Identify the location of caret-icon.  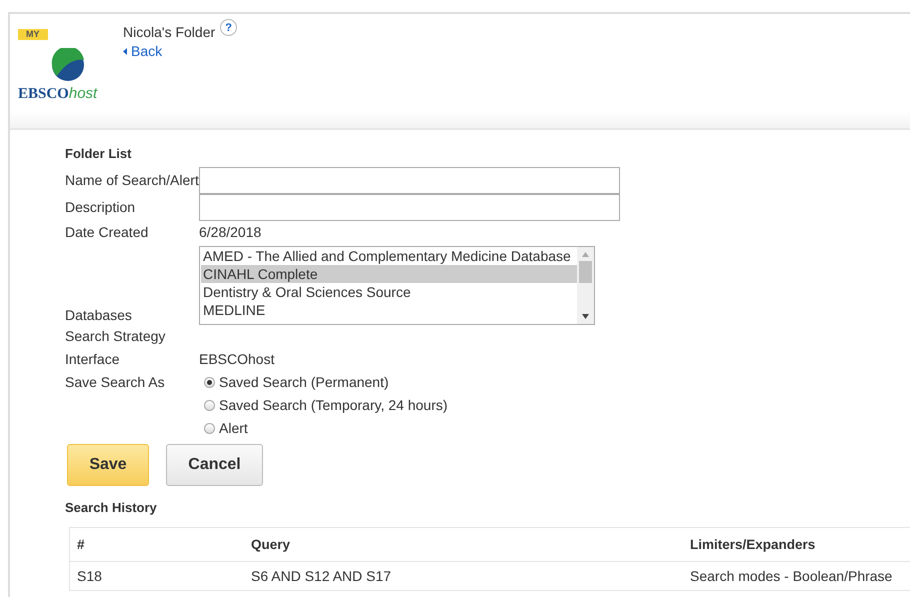
(125, 51).